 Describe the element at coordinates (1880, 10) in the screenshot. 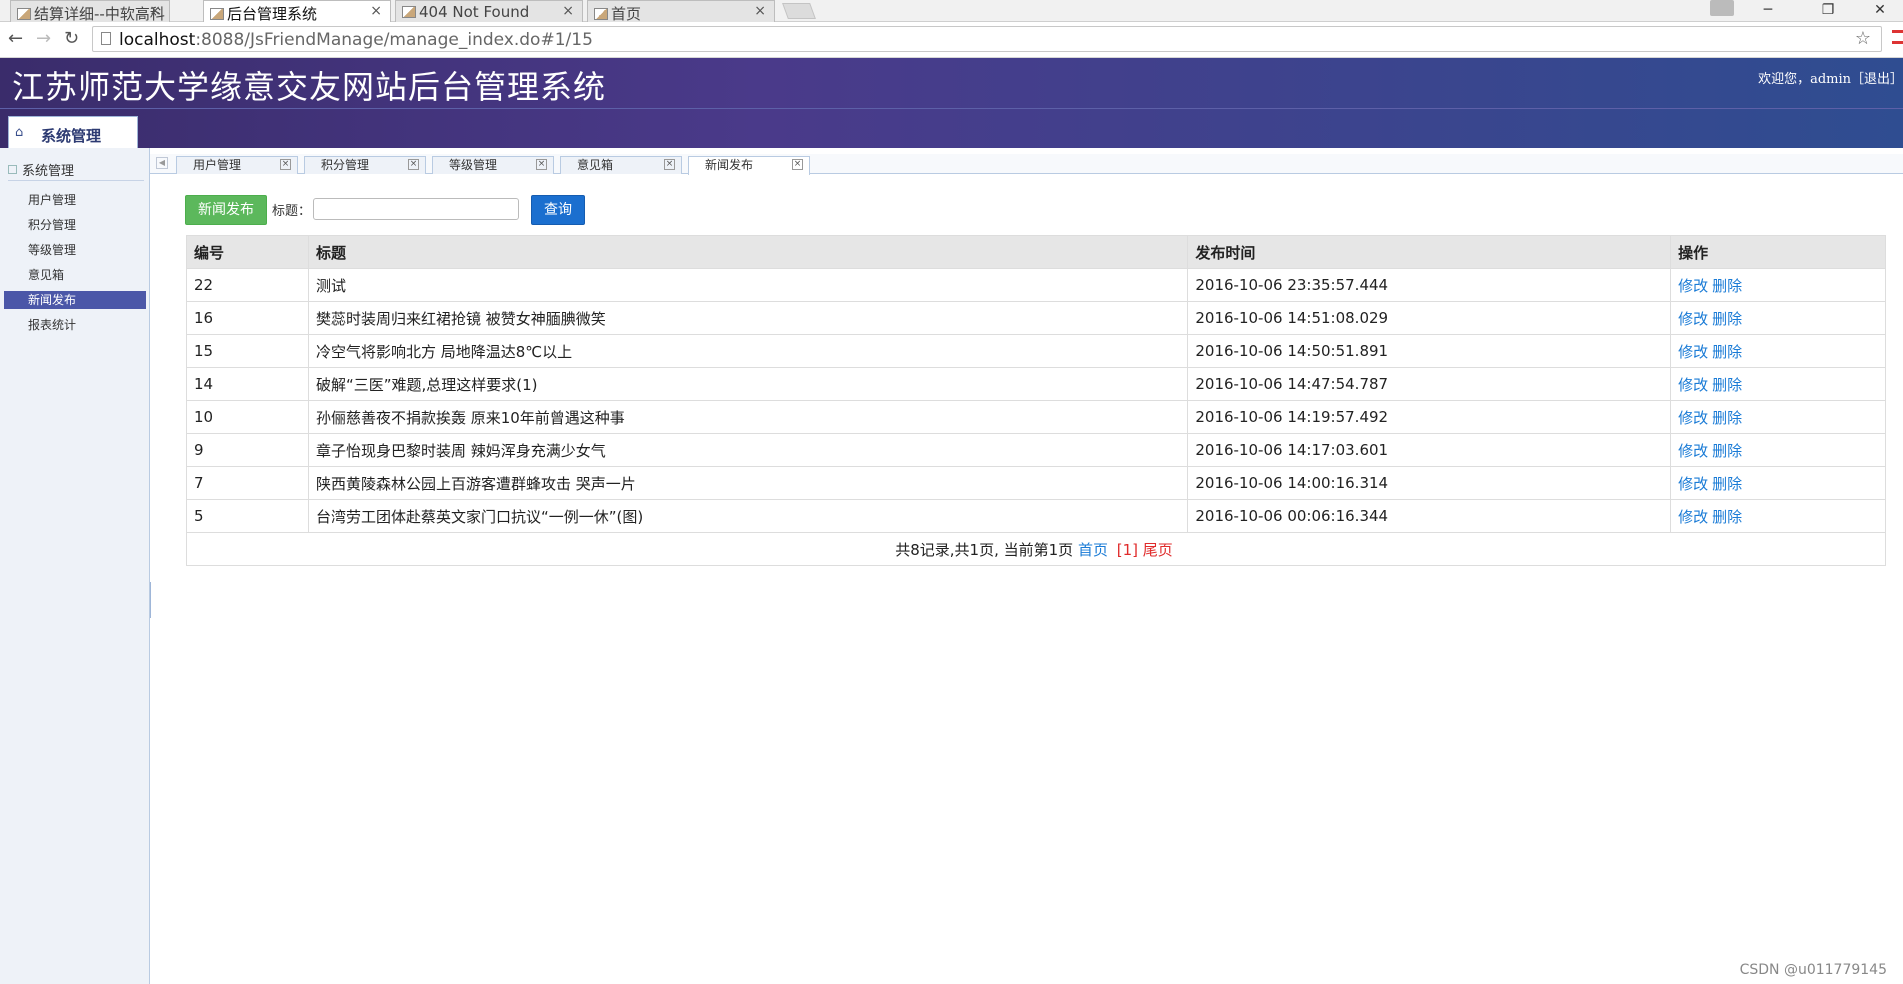

I see `close-window-icon: ✕` at that location.